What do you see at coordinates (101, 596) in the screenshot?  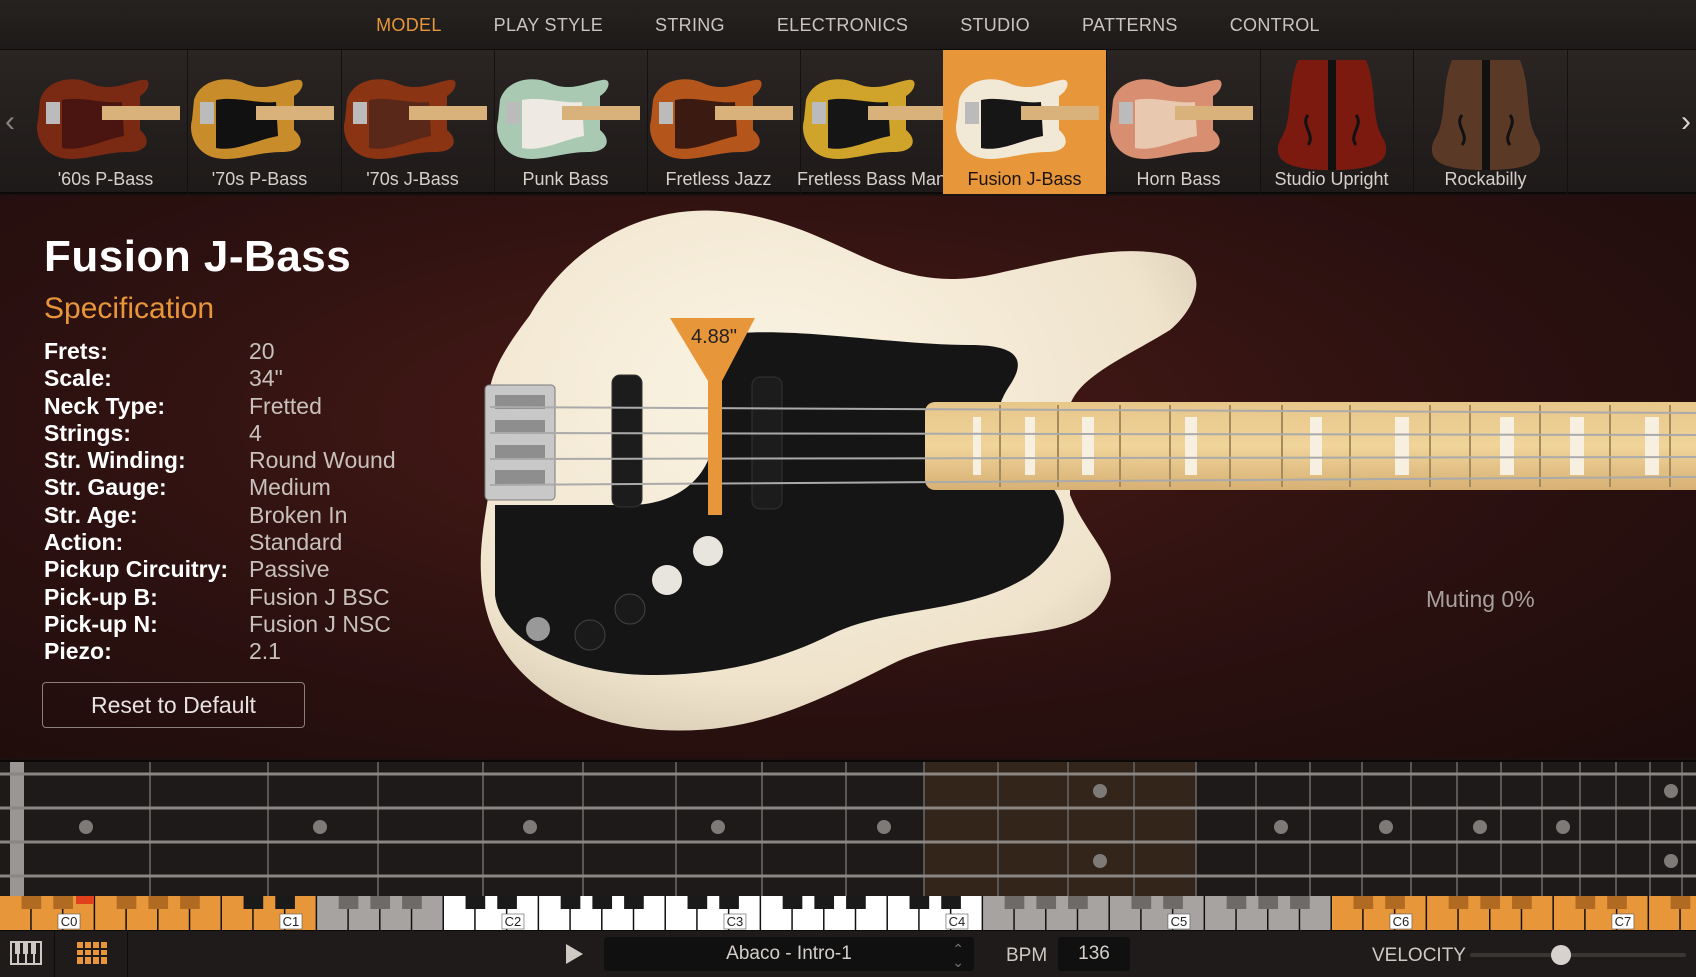 I see `spec-key: Pick-up B:` at bounding box center [101, 596].